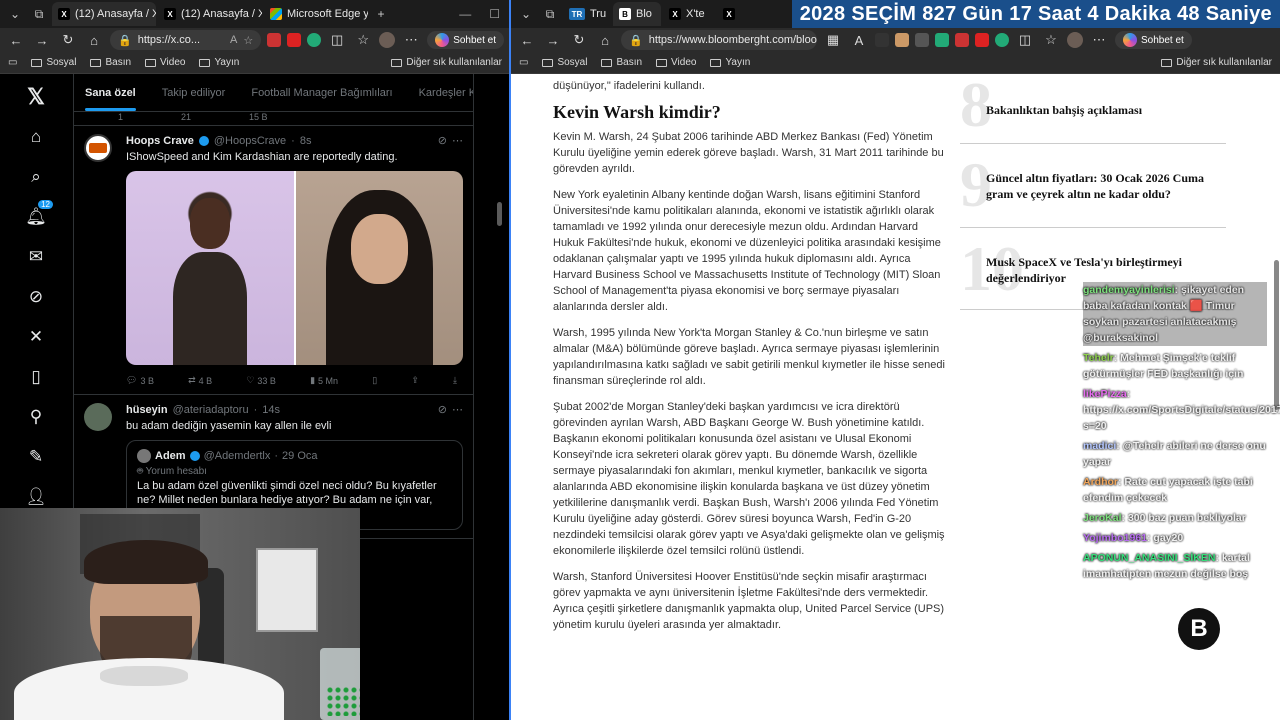 The image size is (1280, 720). I want to click on compose-icon: ✎, so click(36, 457).